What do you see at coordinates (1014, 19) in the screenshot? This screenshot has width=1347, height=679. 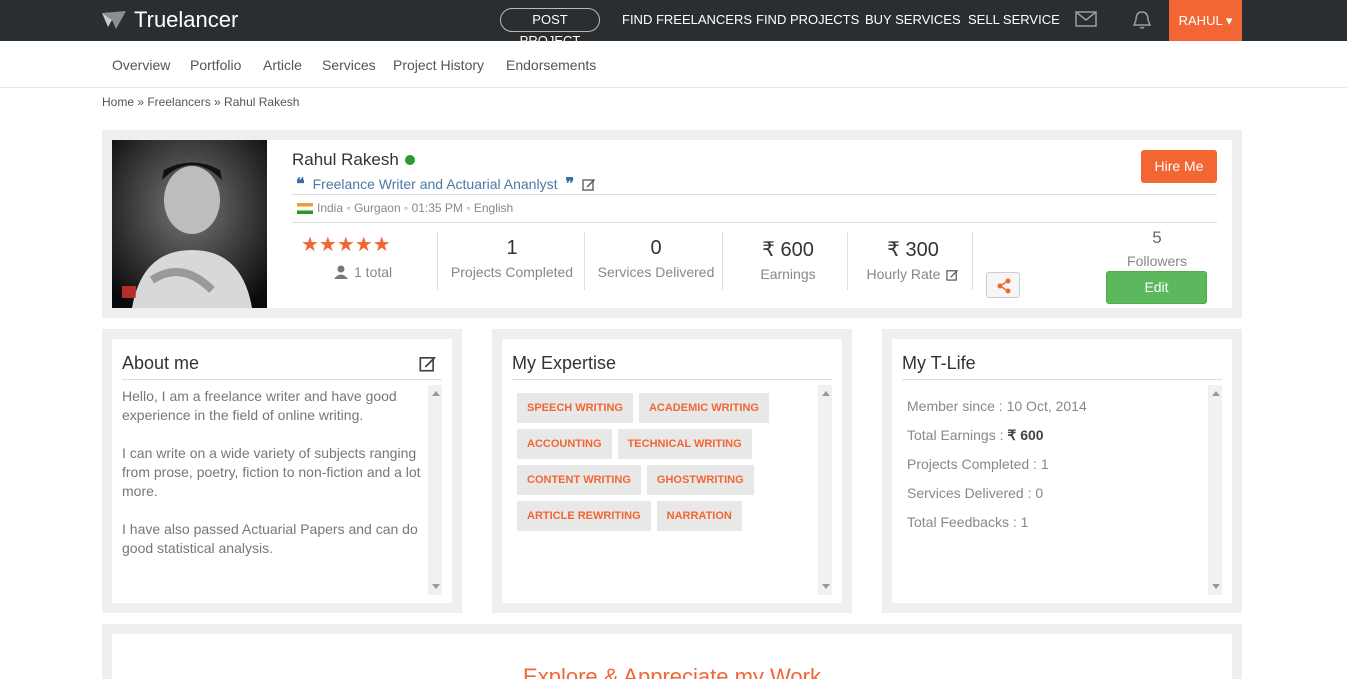 I see `nav-sell-service: SELL SERVICE` at bounding box center [1014, 19].